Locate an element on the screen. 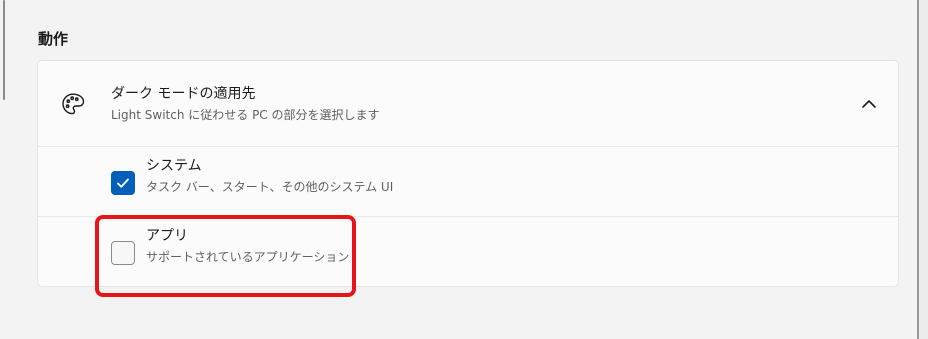 The height and width of the screenshot is (339, 928). dark-mode-target-title: ダーク モードの適用先 is located at coordinates (183, 94).